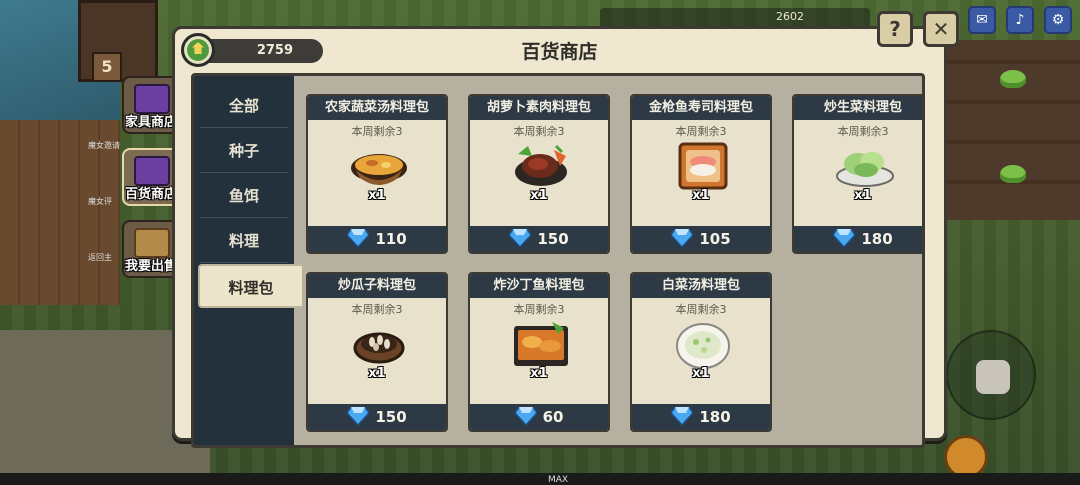 The width and height of the screenshot is (1080, 485). What do you see at coordinates (715, 239) in the screenshot?
I see `price-value: 105` at bounding box center [715, 239].